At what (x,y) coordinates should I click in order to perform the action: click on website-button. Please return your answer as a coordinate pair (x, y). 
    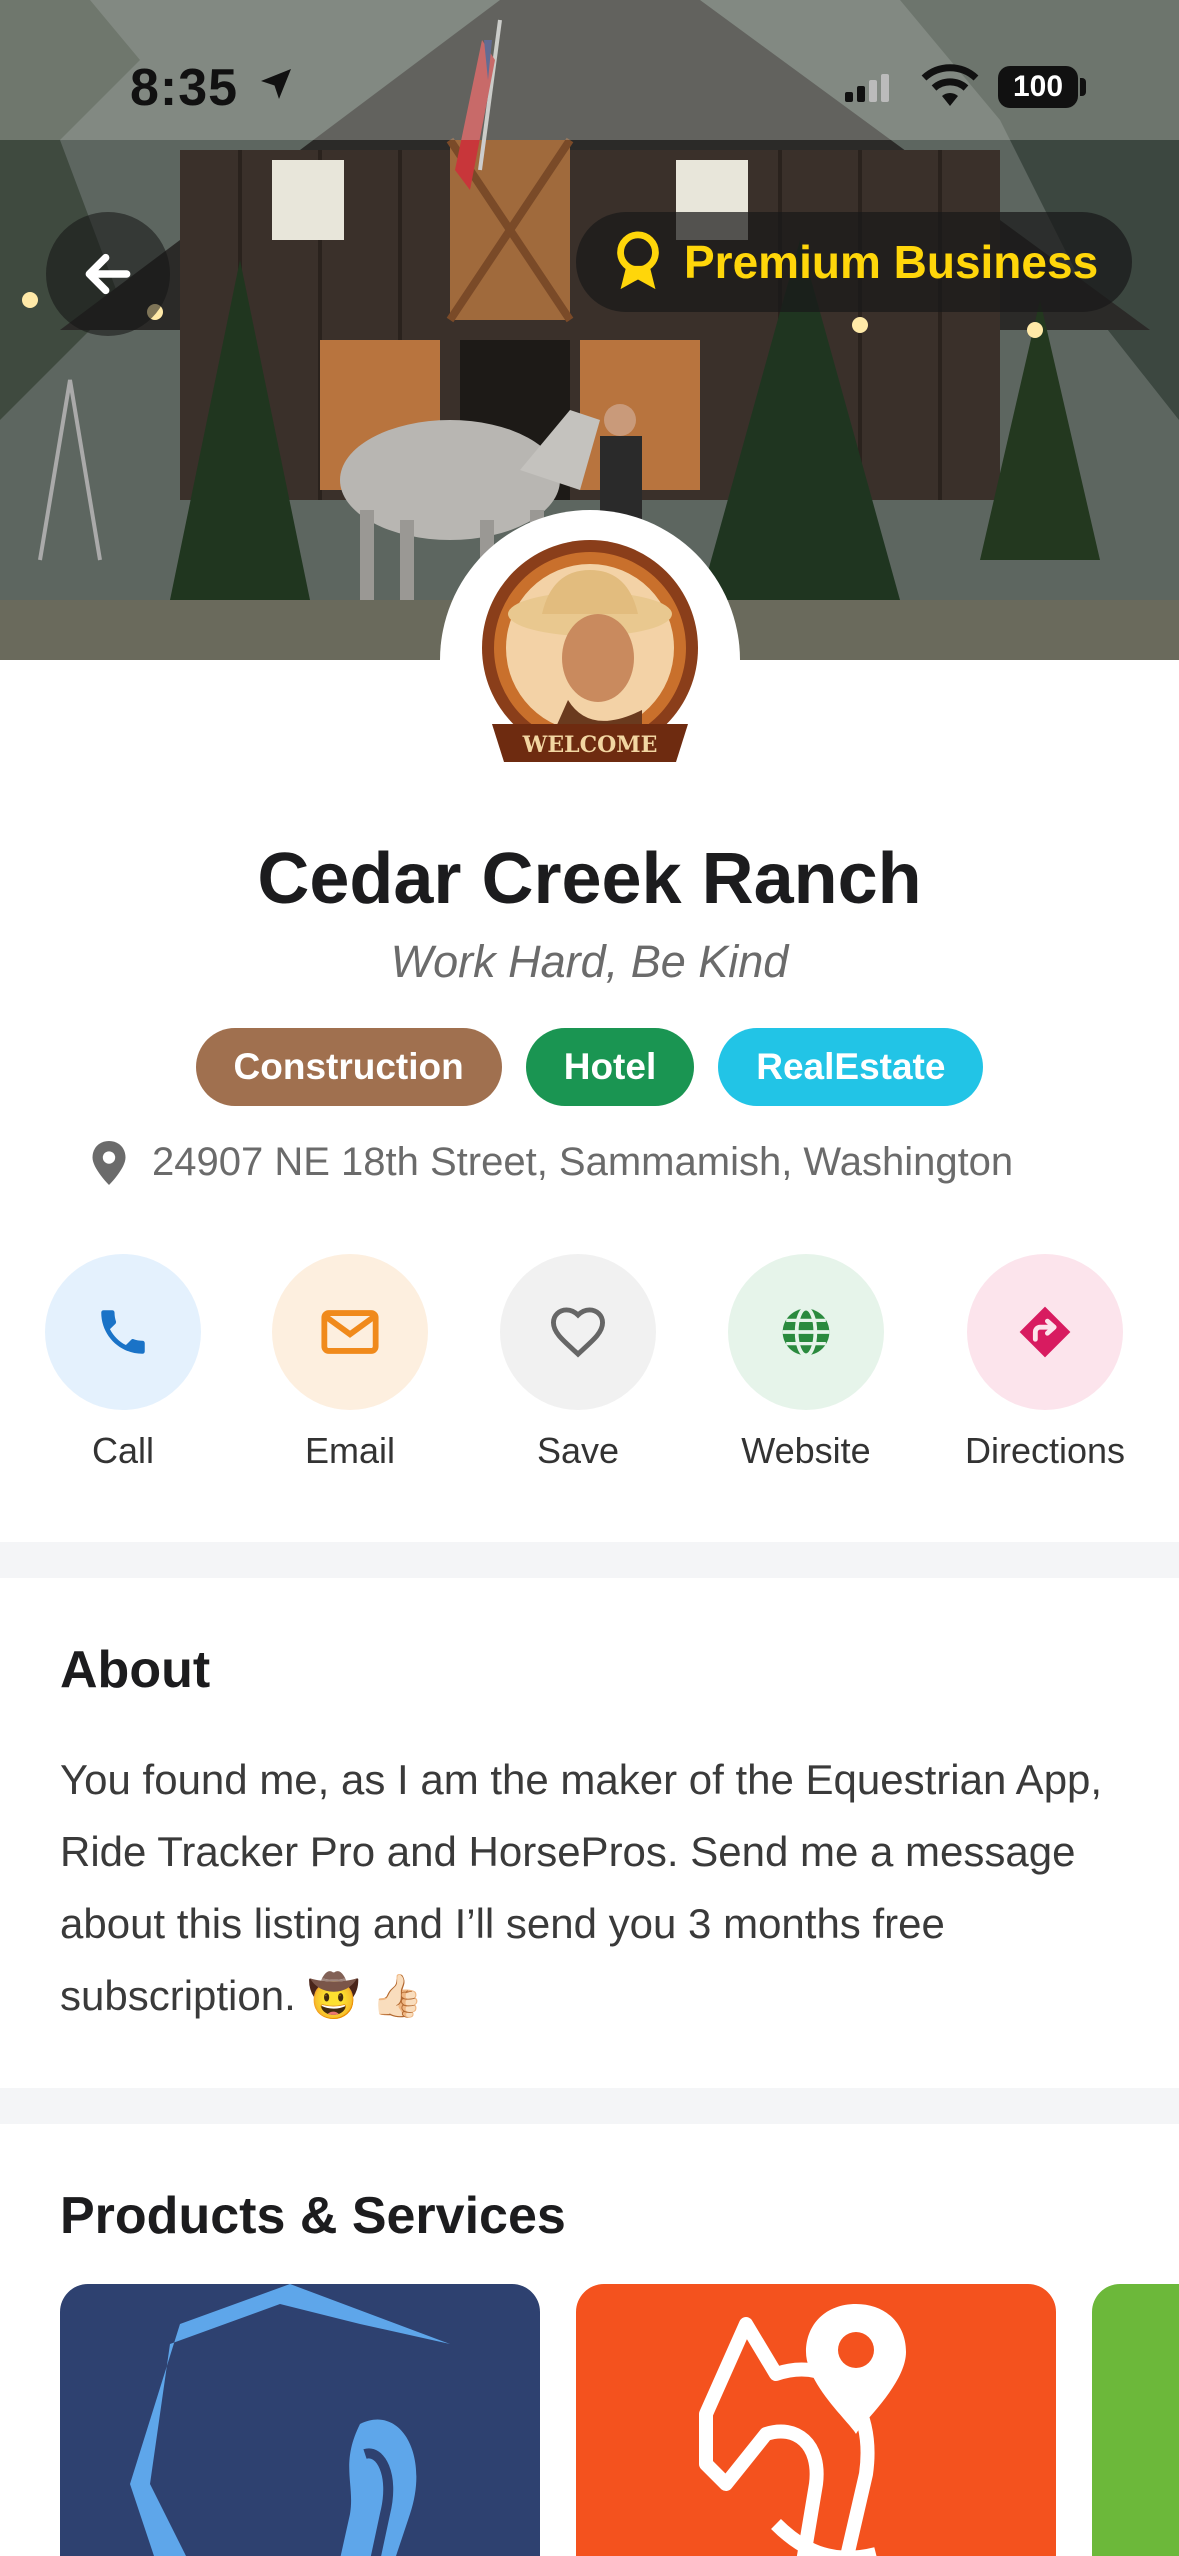
    Looking at the image, I should click on (806, 1332).